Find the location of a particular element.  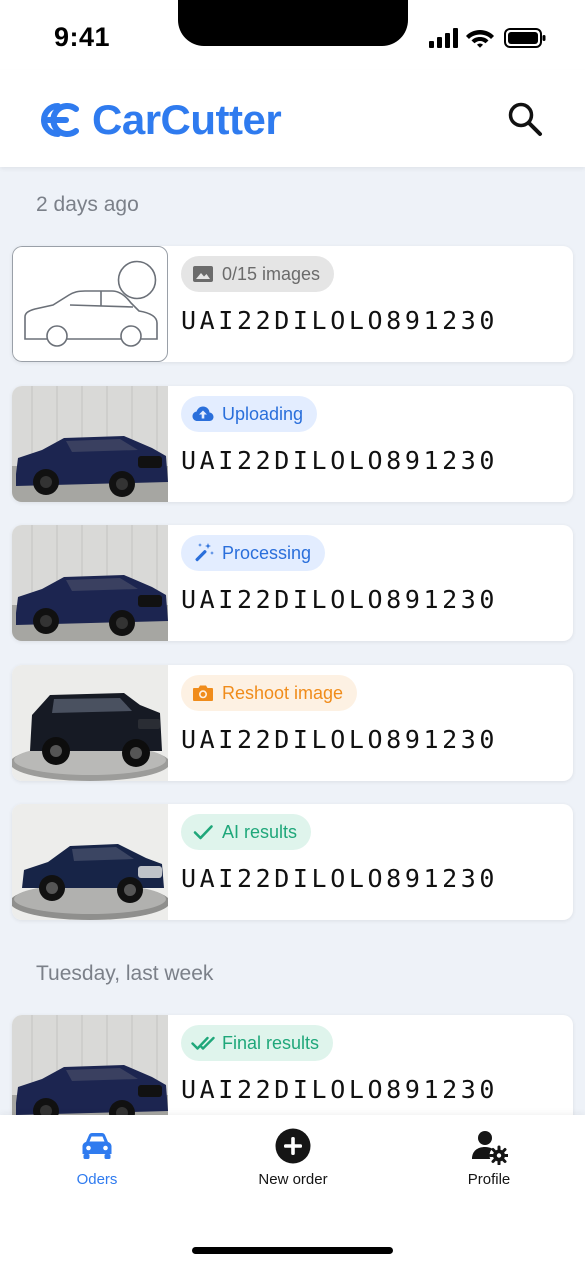

status-bar: 9:41 is located at coordinates (292, 35).